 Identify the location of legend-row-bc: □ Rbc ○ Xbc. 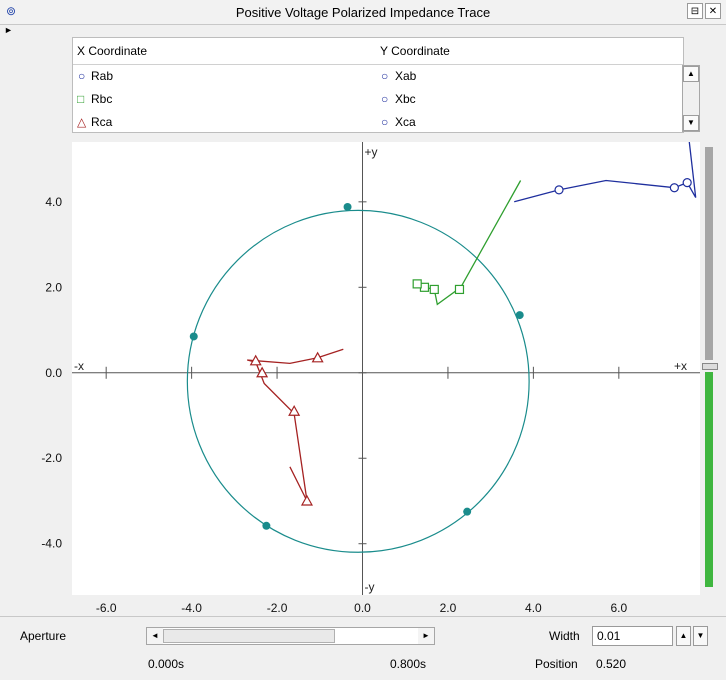
(378, 99).